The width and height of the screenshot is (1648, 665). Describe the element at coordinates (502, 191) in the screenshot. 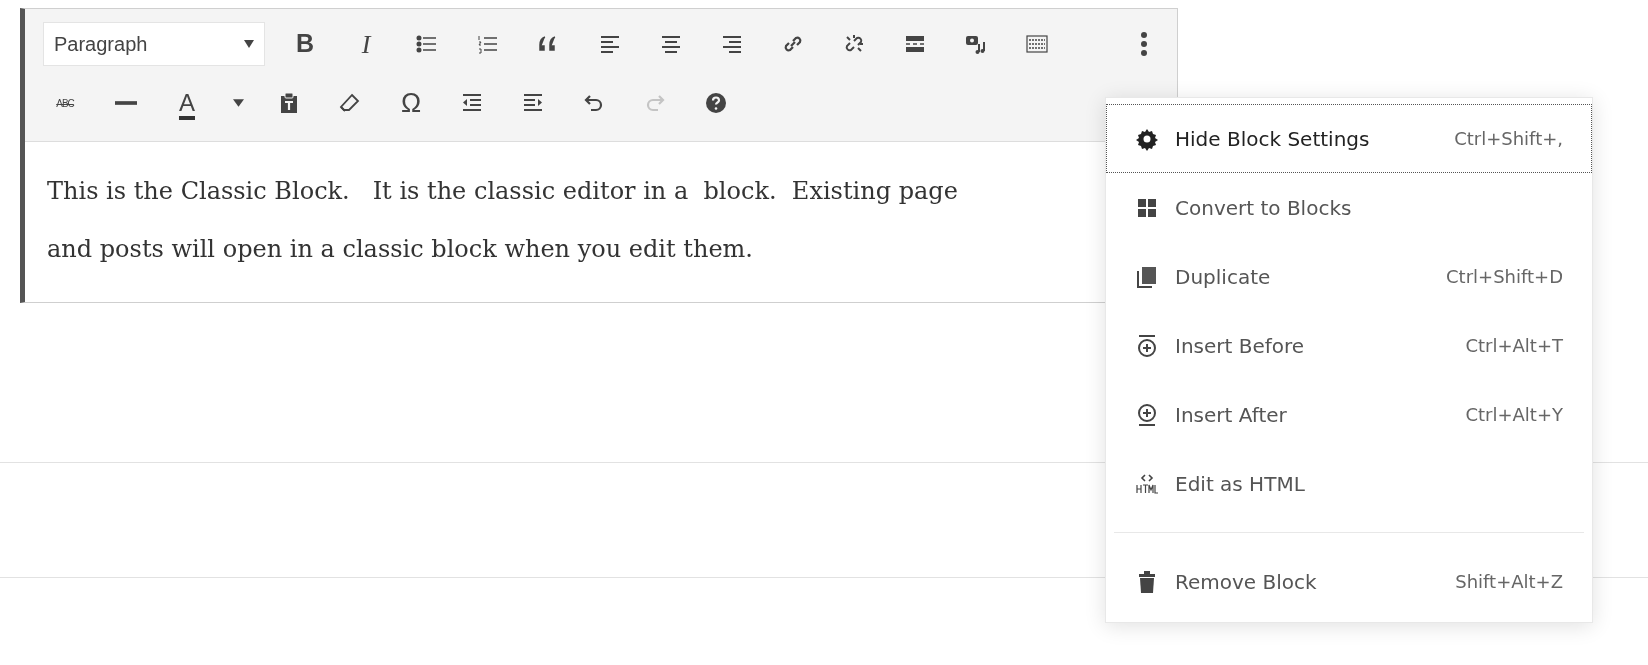

I see `paragraph-line: This is the Classic Block. It is the classic editor in a block. Existing page` at that location.